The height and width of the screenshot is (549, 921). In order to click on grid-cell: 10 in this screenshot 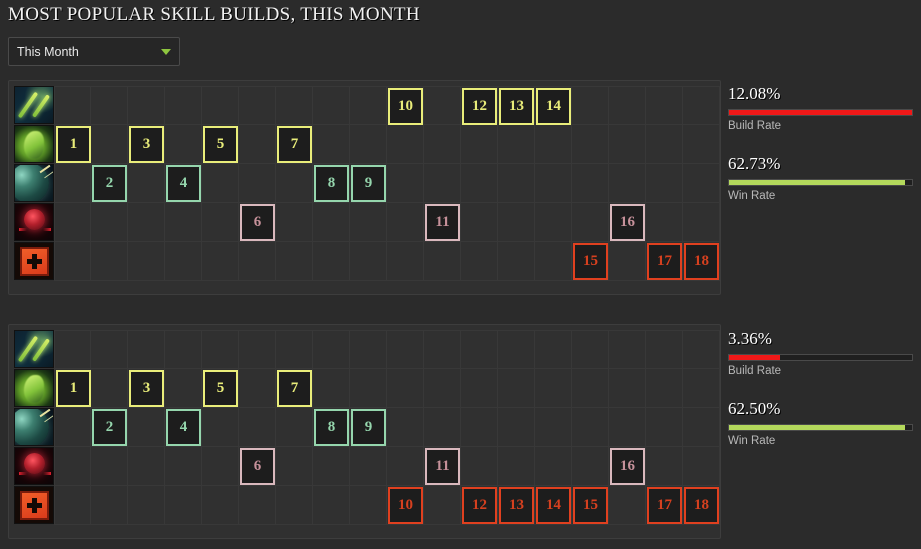, I will do `click(405, 505)`.